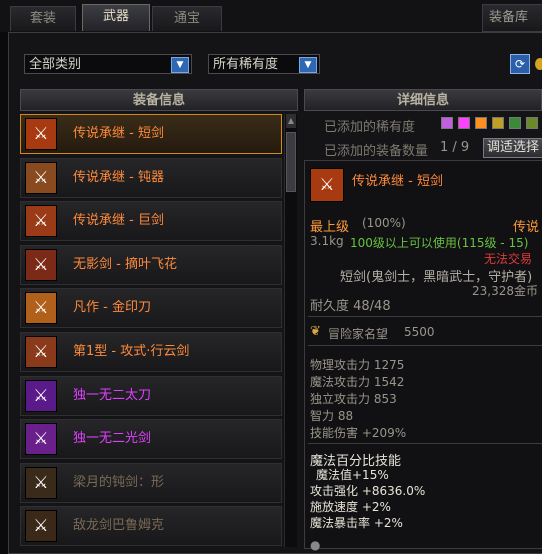  Describe the element at coordinates (368, 491) in the screenshot. I see `skill-stat-line: 攻击强化 +8636.0%` at that location.